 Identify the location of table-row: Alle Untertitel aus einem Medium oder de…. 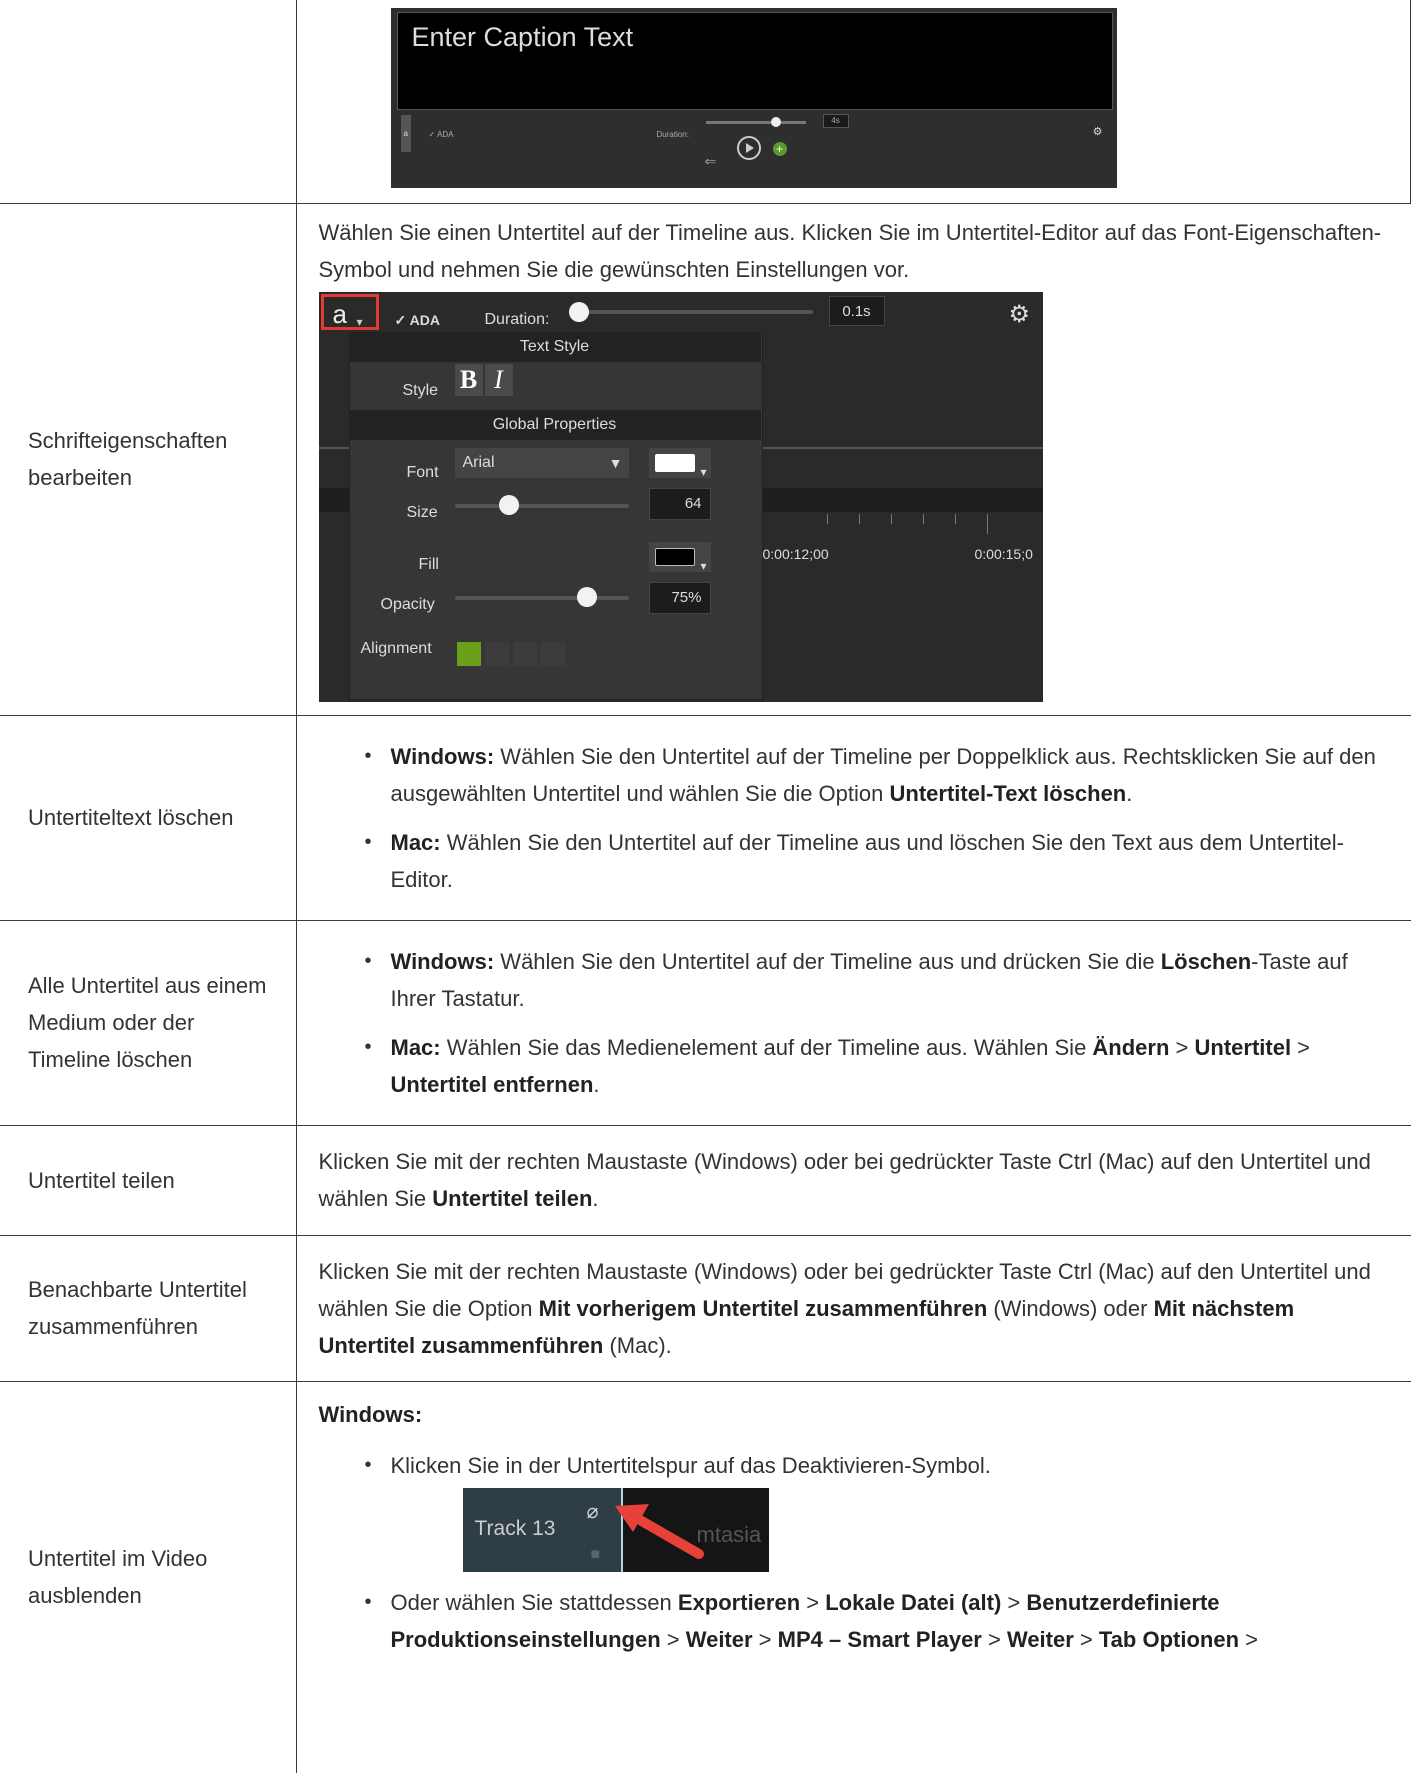
(705, 1022).